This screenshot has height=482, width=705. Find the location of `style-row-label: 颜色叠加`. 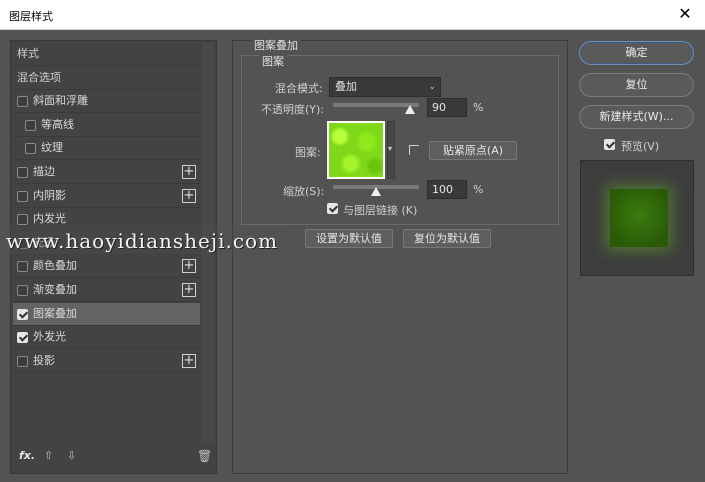

style-row-label: 颜色叠加 is located at coordinates (55, 266).